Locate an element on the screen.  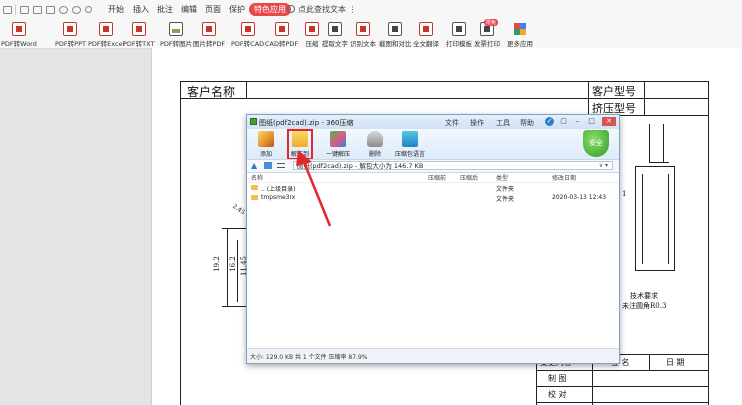
delete-button: 删除 is located at coordinates (375, 144).